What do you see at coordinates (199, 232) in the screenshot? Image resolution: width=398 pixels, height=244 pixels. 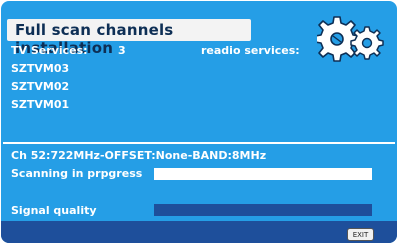 I see `footer-bar` at bounding box center [199, 232].